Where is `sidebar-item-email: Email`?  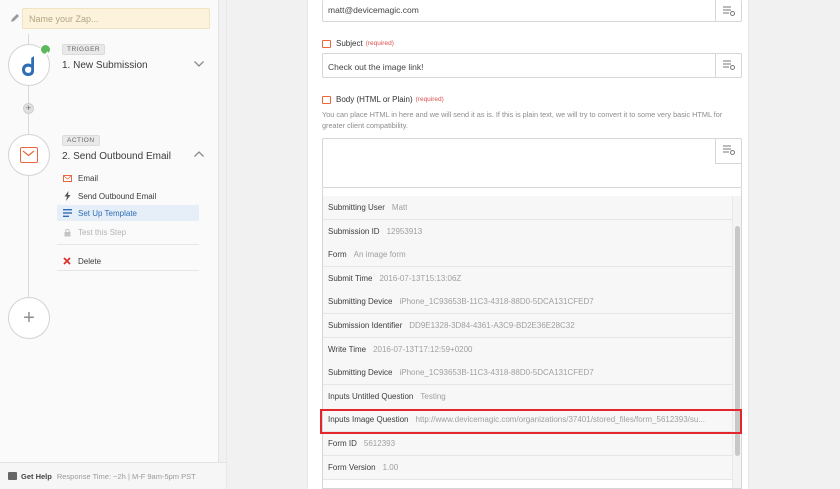 sidebar-item-email: Email is located at coordinates (128, 178).